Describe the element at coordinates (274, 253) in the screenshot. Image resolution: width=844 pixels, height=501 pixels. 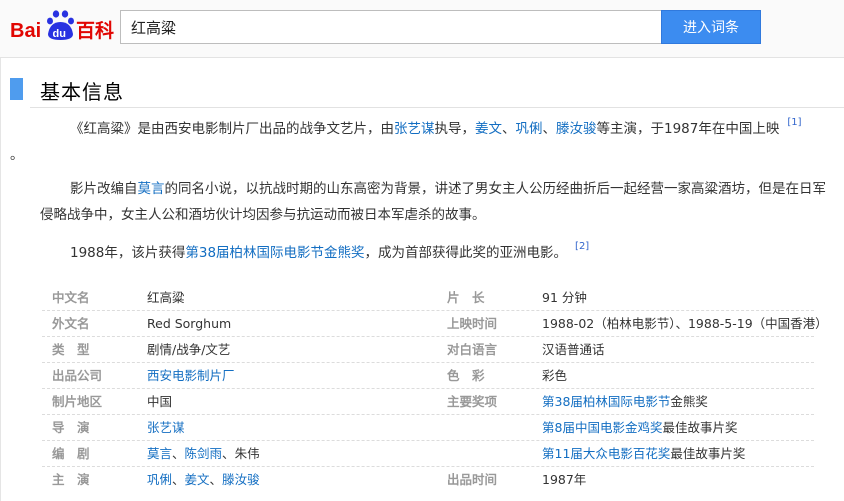
I see `link-berlin-golden-bear: 第38届柏林国际电影节金熊奖` at that location.